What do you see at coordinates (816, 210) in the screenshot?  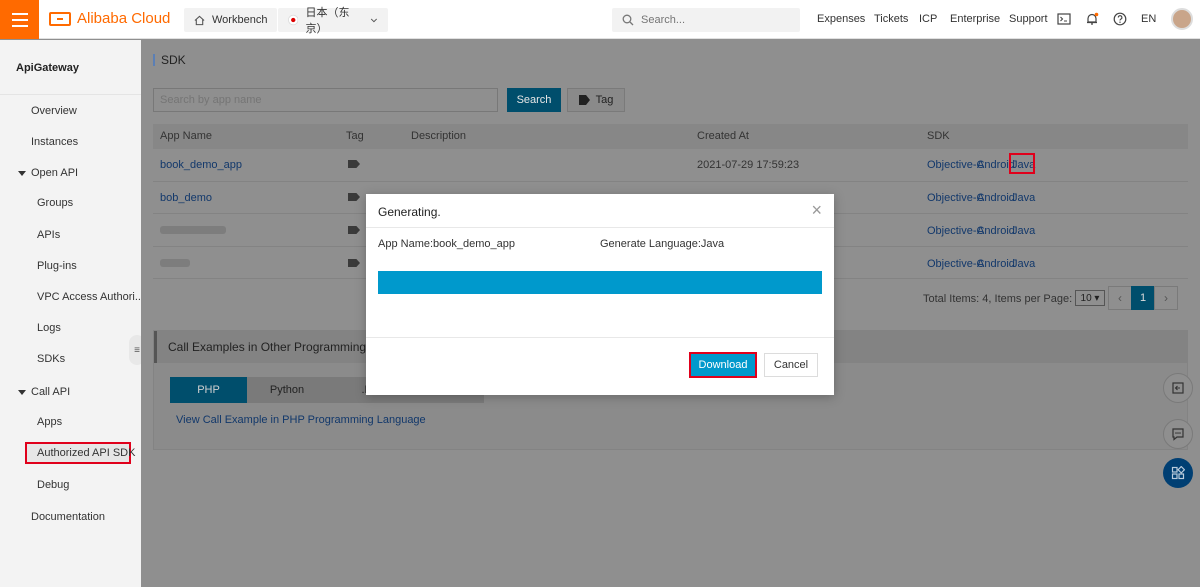 I see `close-icon: ×` at bounding box center [816, 210].